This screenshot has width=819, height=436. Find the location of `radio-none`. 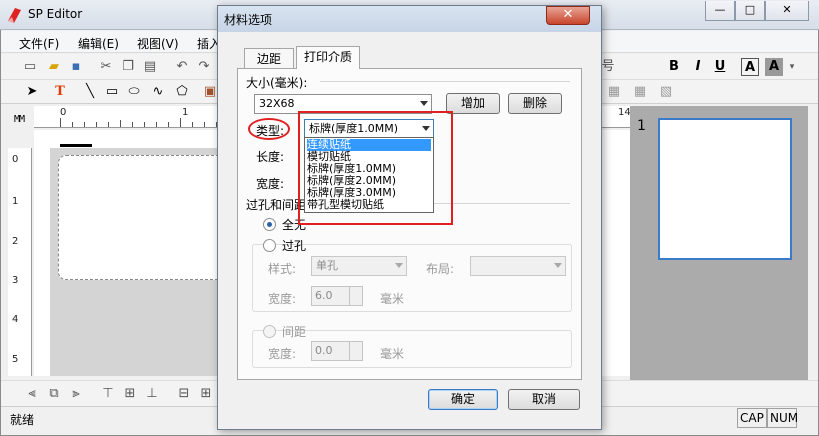

radio-none is located at coordinates (269, 224).